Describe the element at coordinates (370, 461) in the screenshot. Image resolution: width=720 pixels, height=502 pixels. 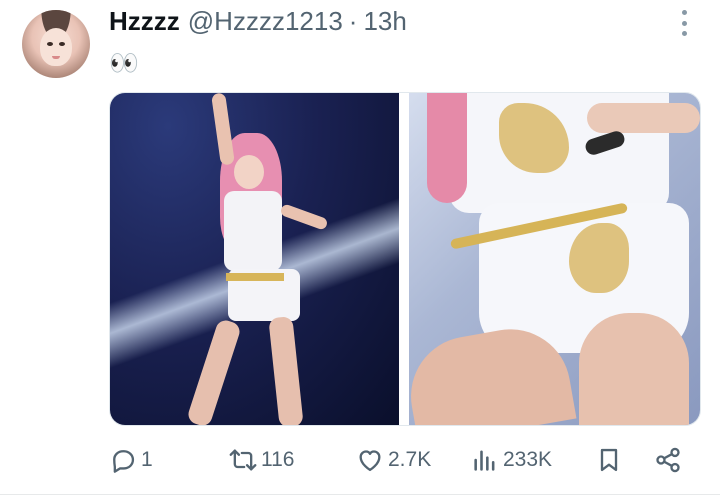
I see `heart-icon` at that location.